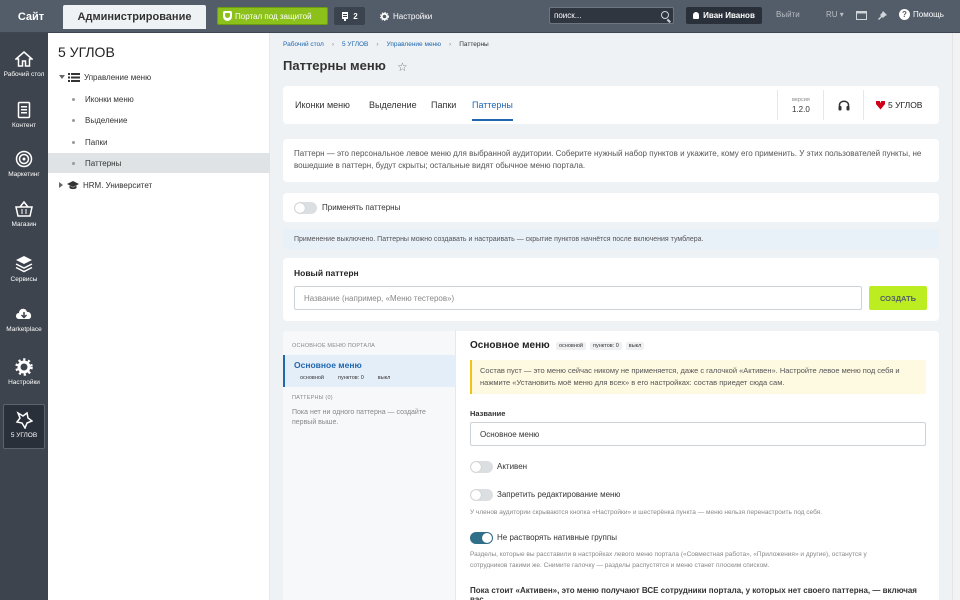  Describe the element at coordinates (956, 316) in the screenshot. I see `scrollbar` at that location.